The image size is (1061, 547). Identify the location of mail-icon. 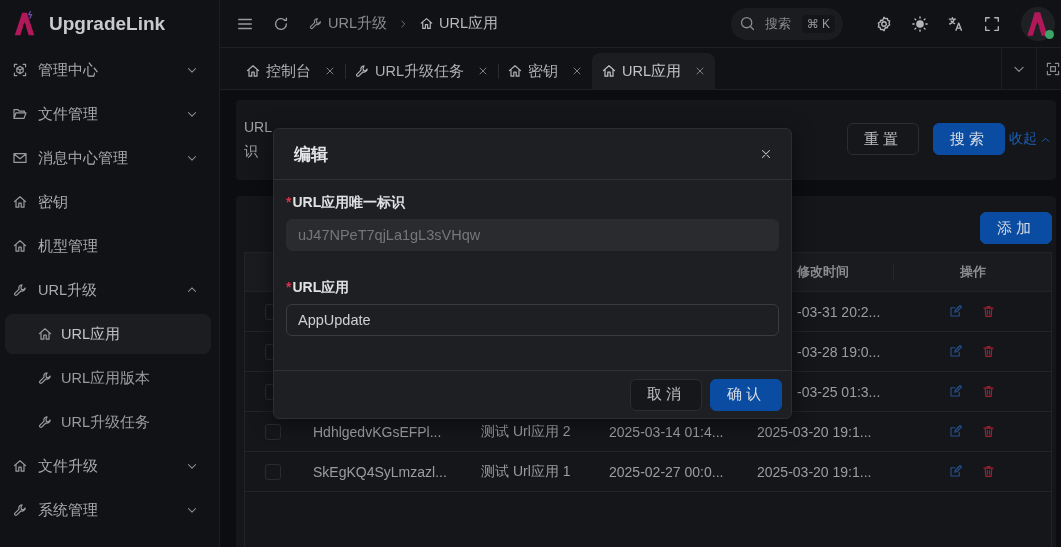
(20, 158).